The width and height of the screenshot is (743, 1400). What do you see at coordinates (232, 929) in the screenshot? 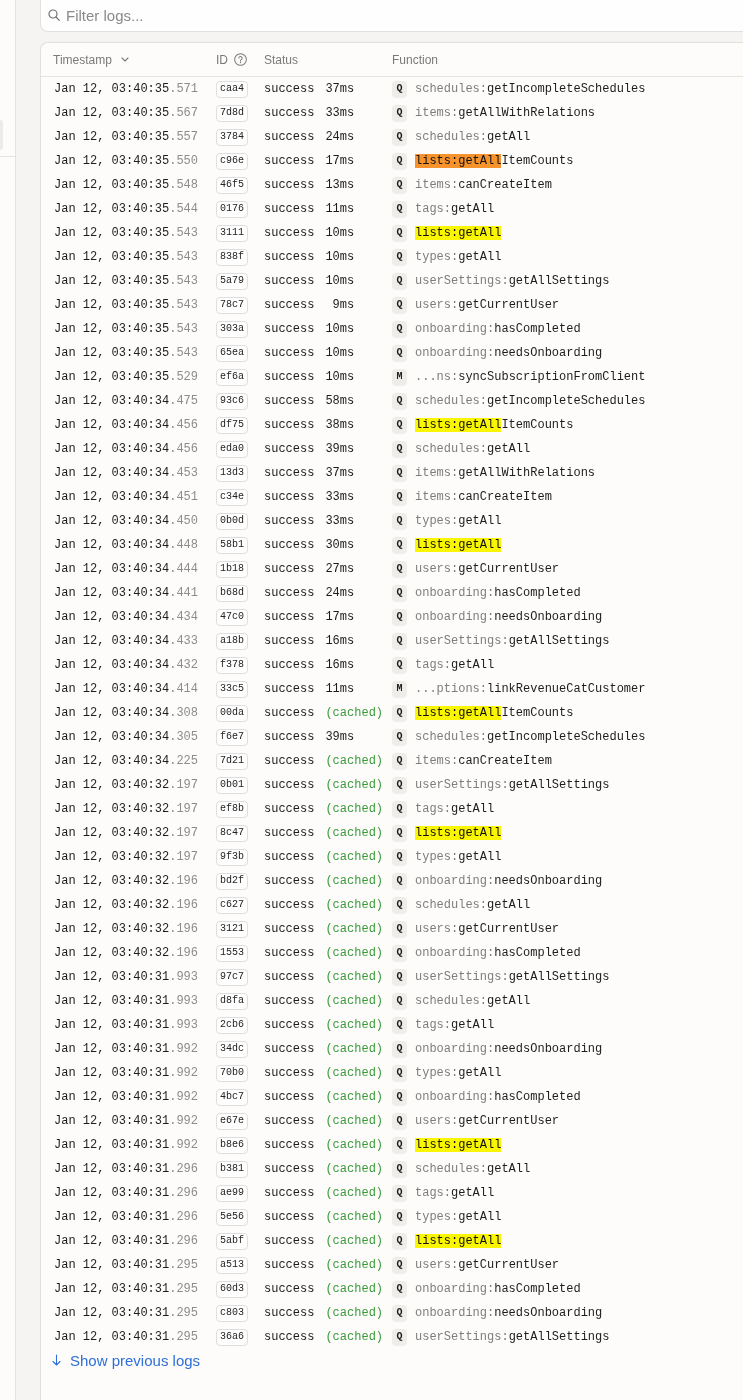
I see `log-id-badge: 3121` at bounding box center [232, 929].